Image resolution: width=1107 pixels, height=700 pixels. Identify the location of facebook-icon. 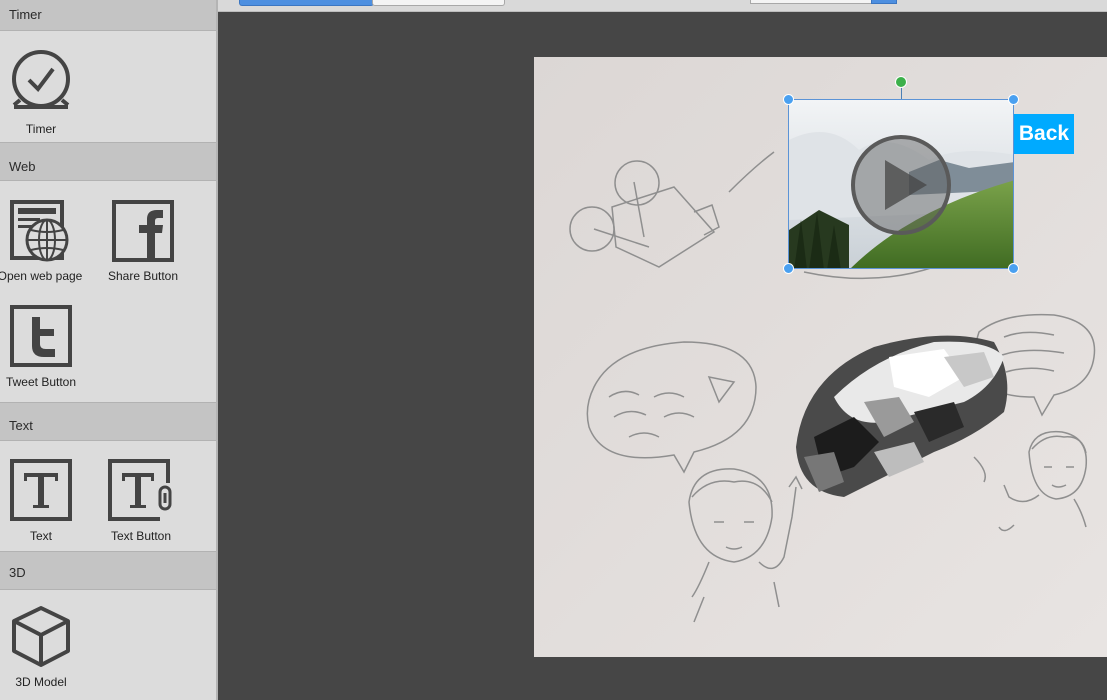
(143, 231).